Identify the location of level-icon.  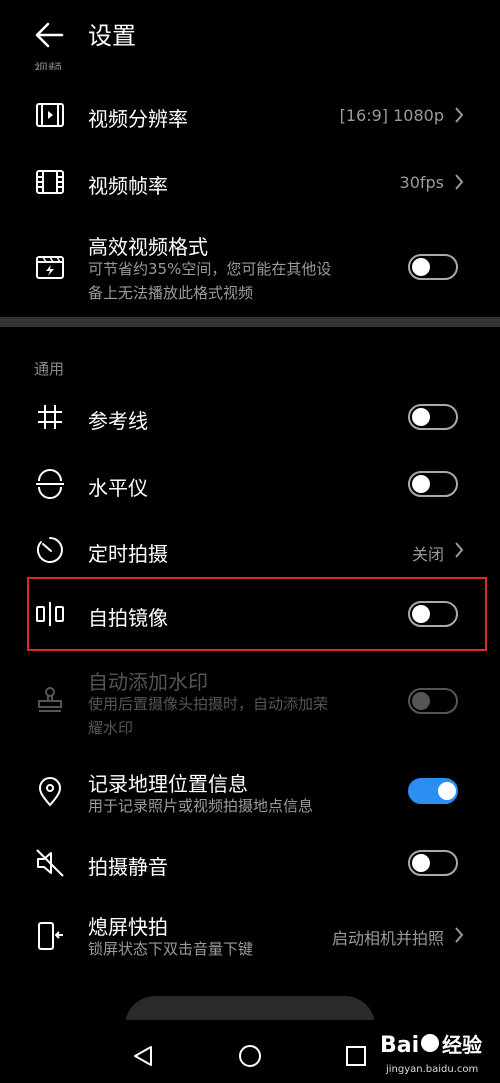
(50, 484).